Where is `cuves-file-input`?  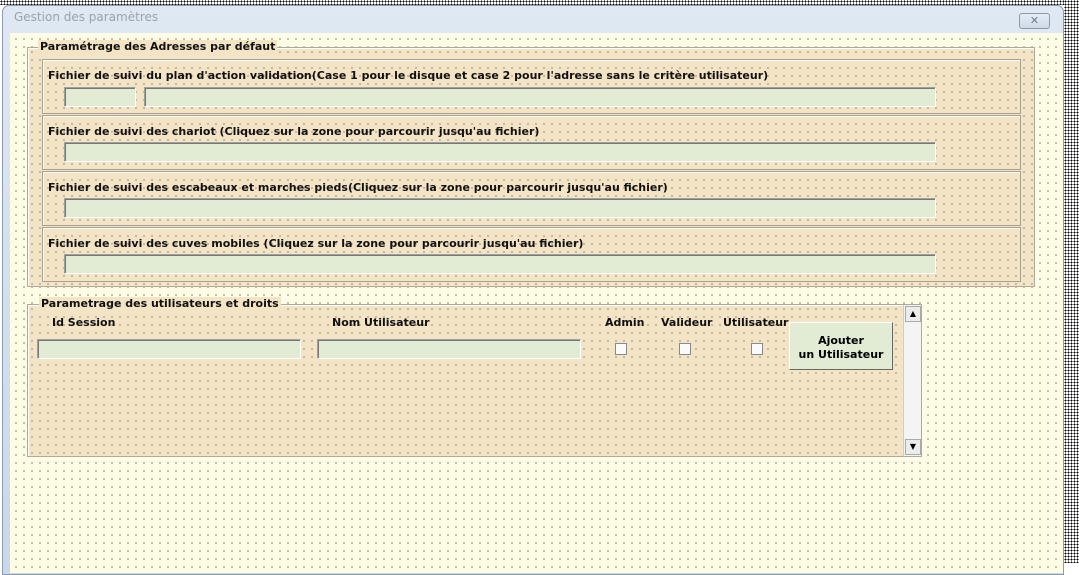
cuves-file-input is located at coordinates (500, 264).